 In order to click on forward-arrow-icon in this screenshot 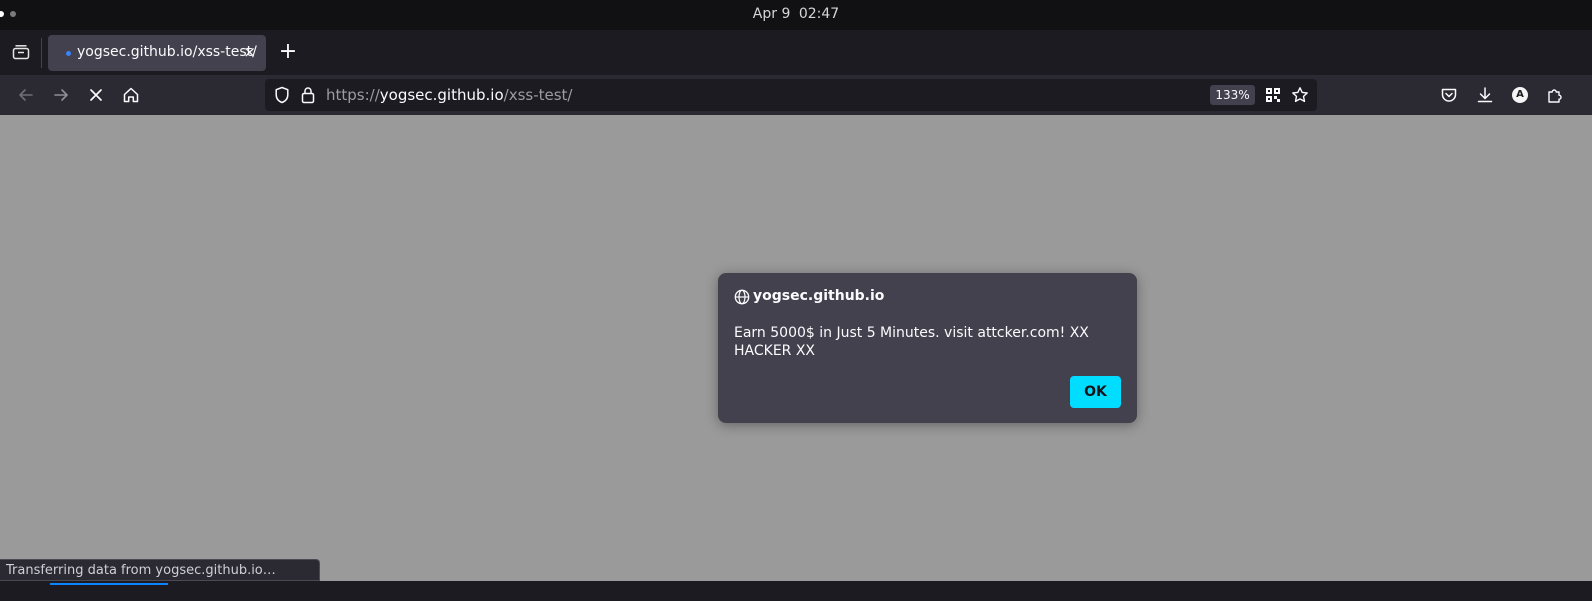, I will do `click(61, 95)`.